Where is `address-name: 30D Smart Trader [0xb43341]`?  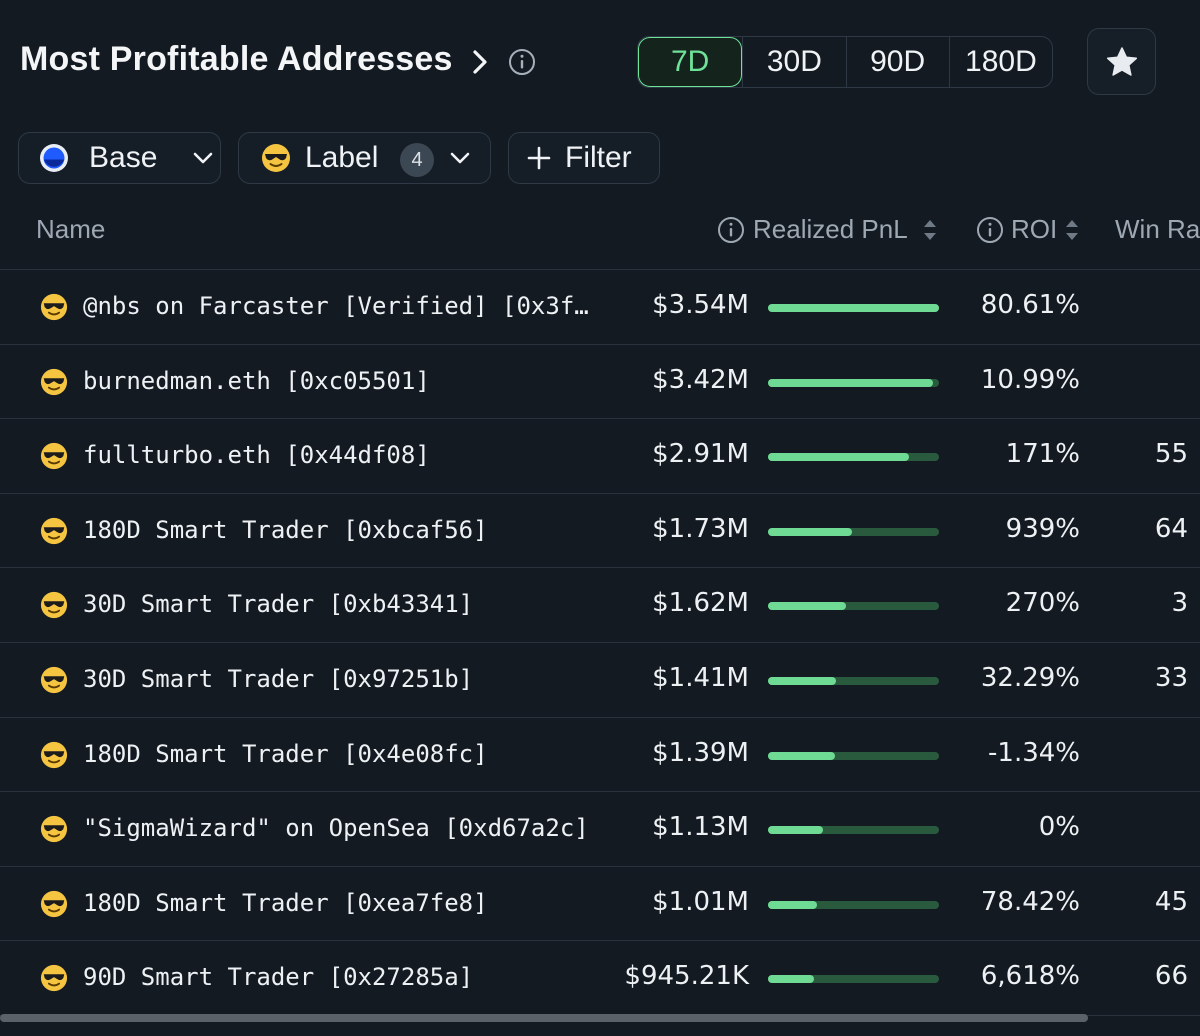
address-name: 30D Smart Trader [0xb43341] is located at coordinates (338, 604).